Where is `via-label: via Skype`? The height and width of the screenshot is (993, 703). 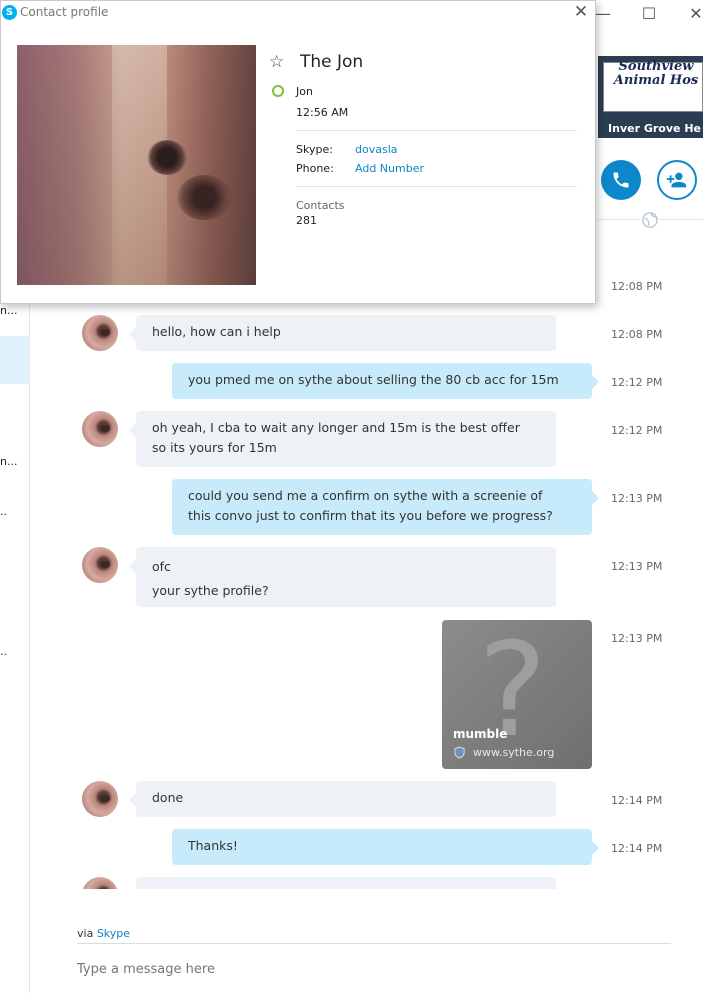 via-label: via Skype is located at coordinates (103, 933).